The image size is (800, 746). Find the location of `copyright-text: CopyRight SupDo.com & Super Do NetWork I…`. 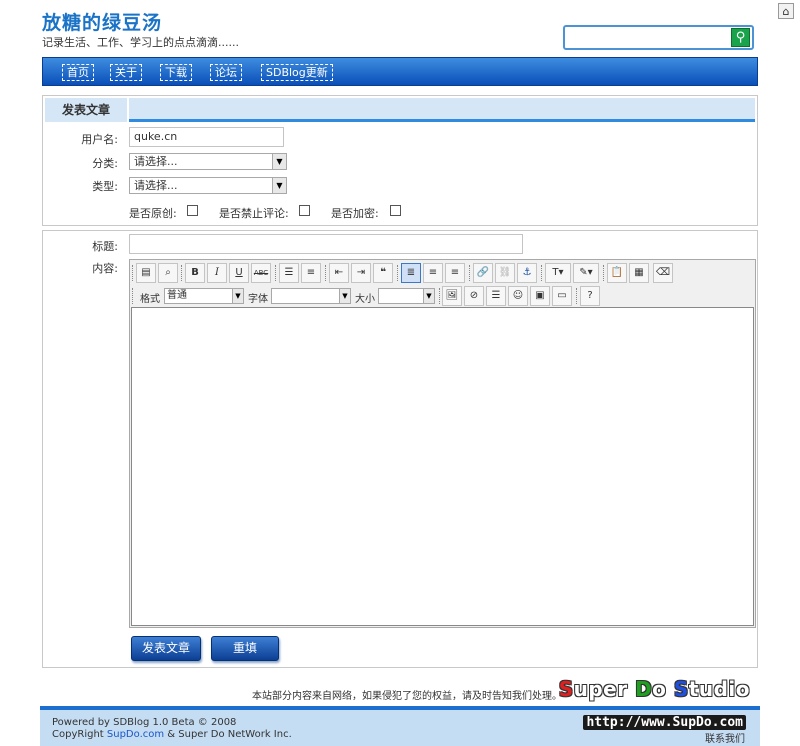

copyright-text: CopyRight SupDo.com & Super Do NetWork I… is located at coordinates (172, 734).